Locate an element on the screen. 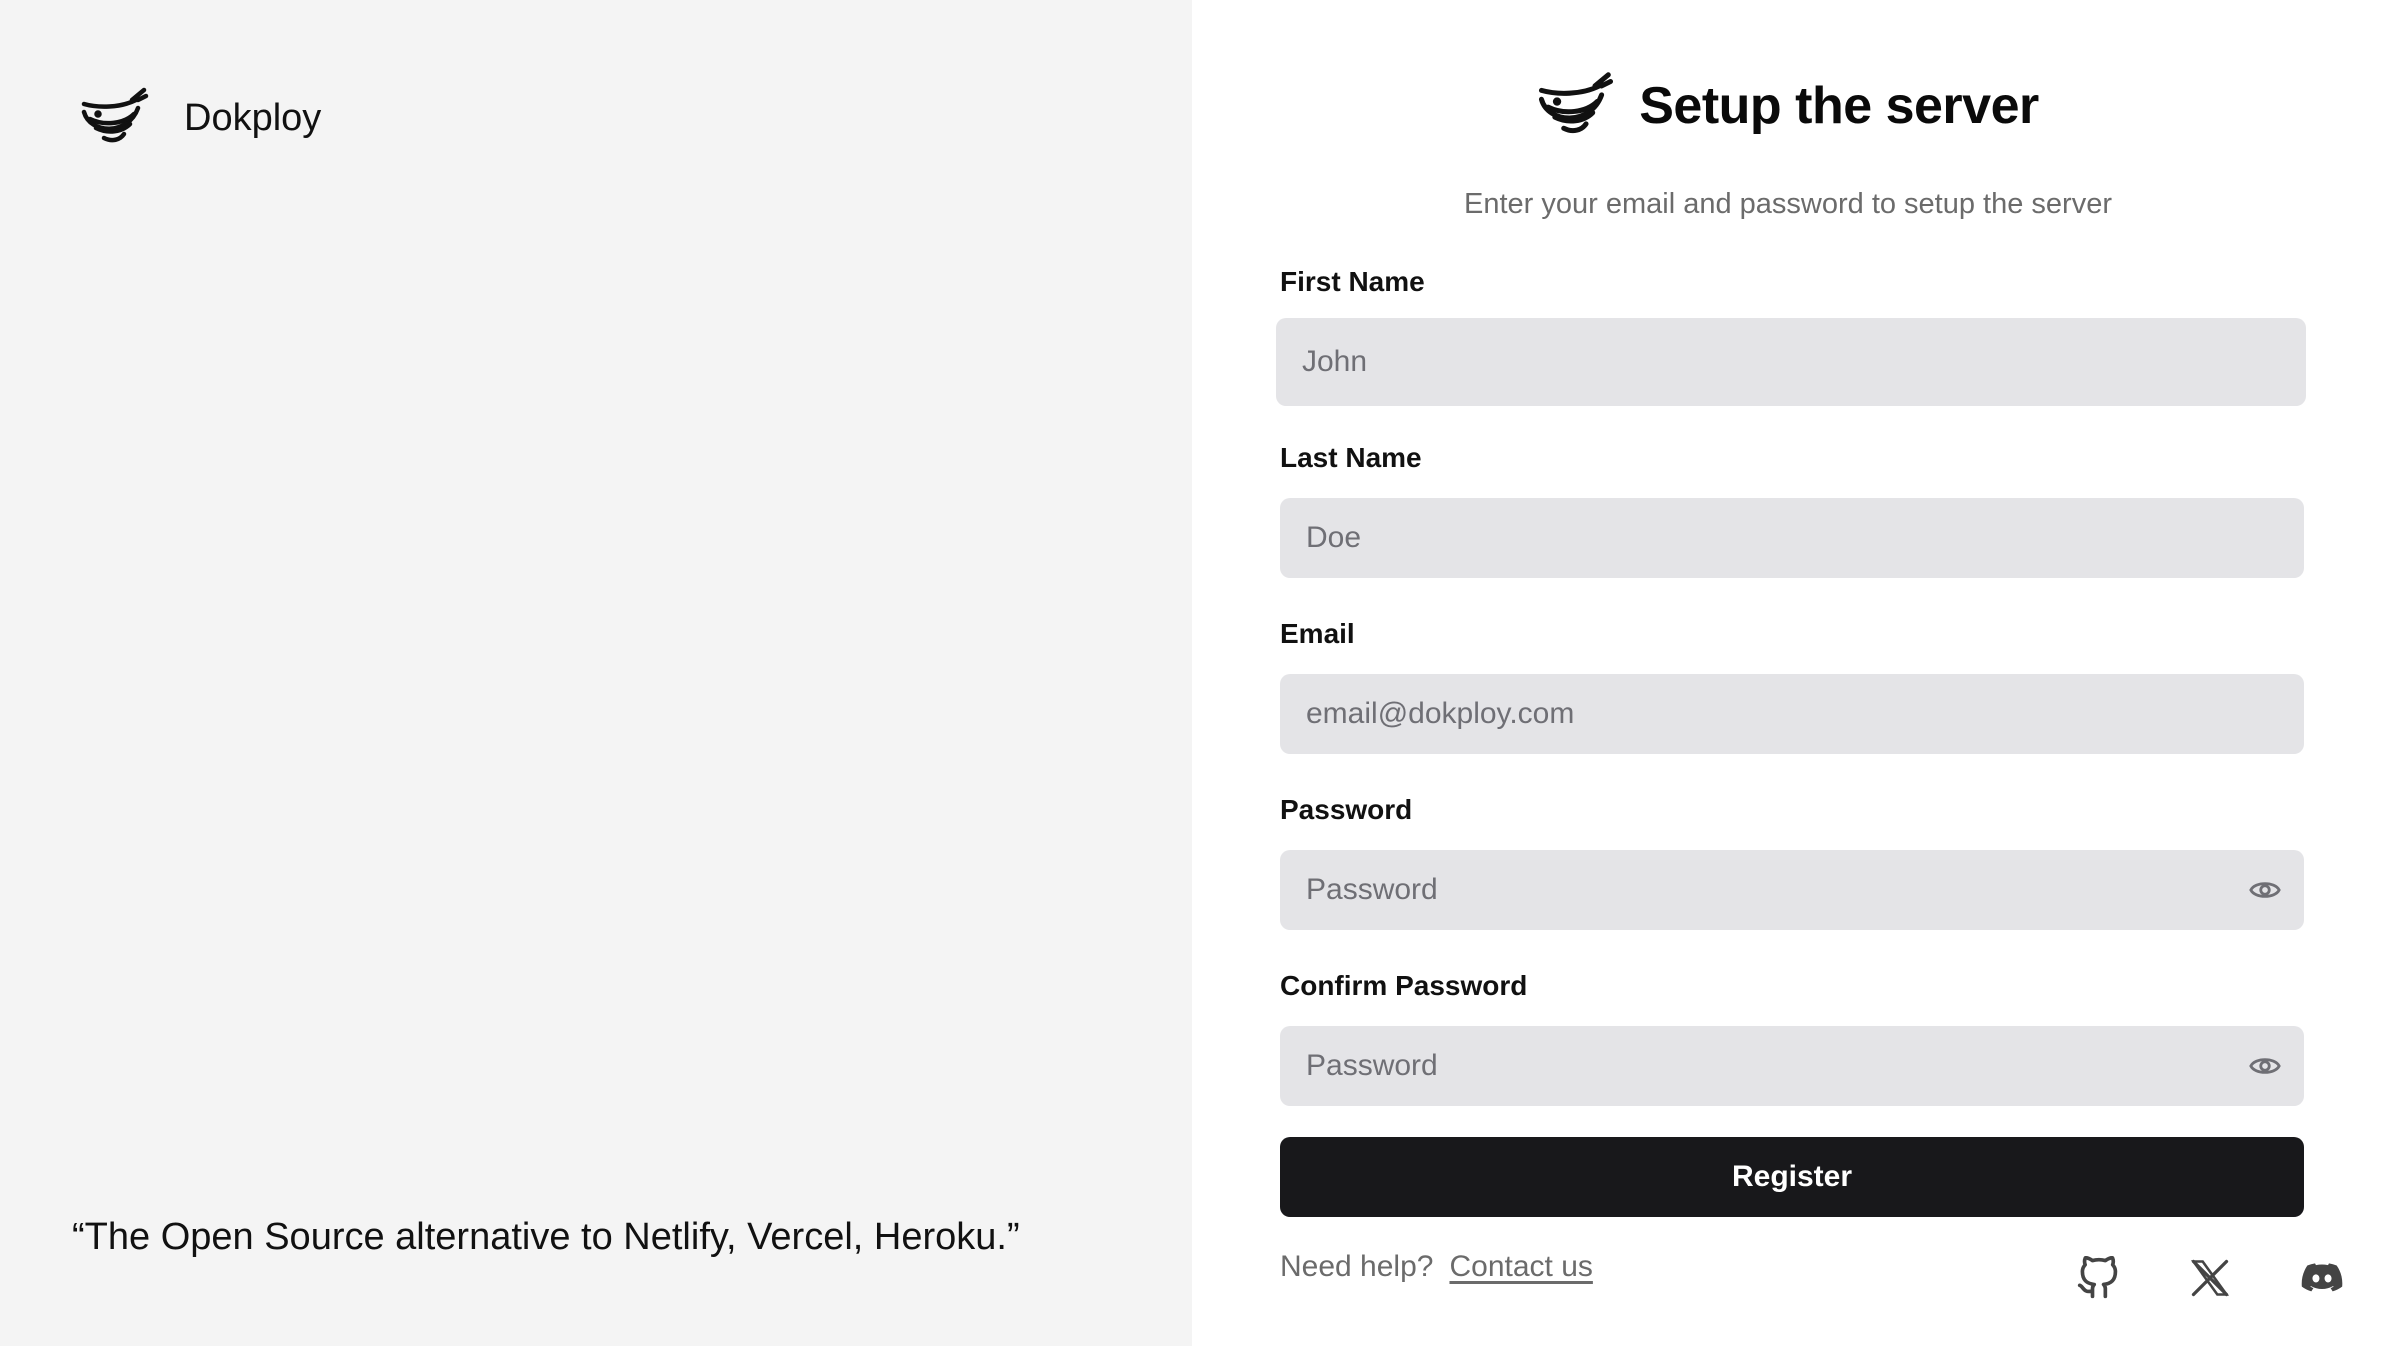 The image size is (2384, 1346). page-header: Setup the server is located at coordinates (1788, 106).